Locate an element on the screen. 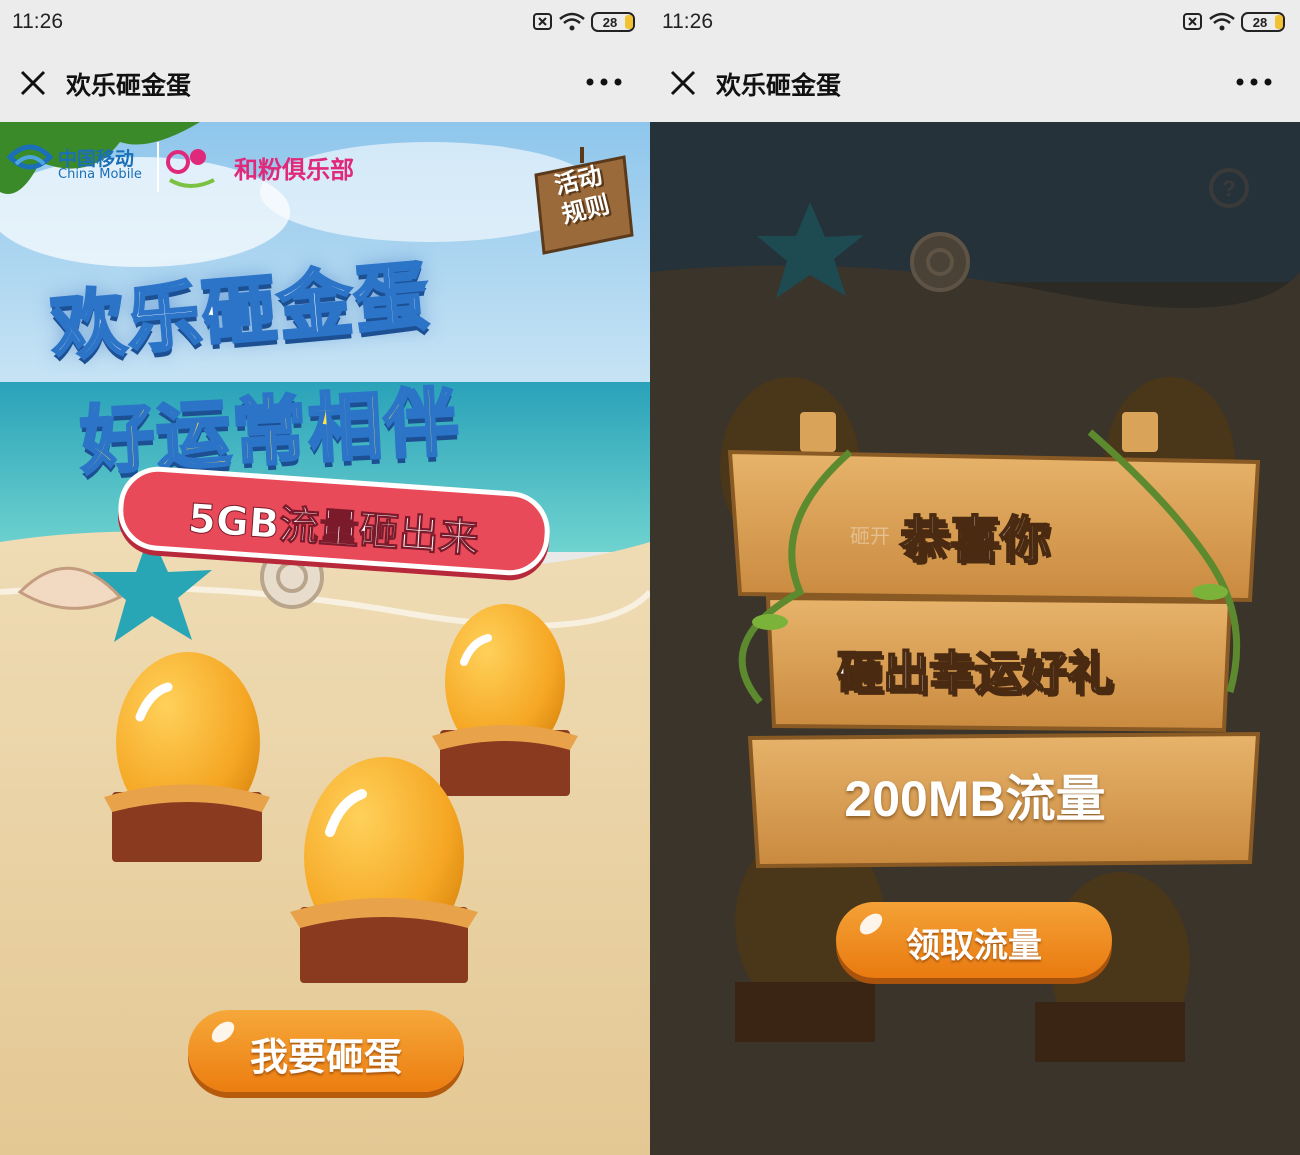 The height and width of the screenshot is (1155, 1300). prize-amount: 200MB流量 is located at coordinates (975, 799).